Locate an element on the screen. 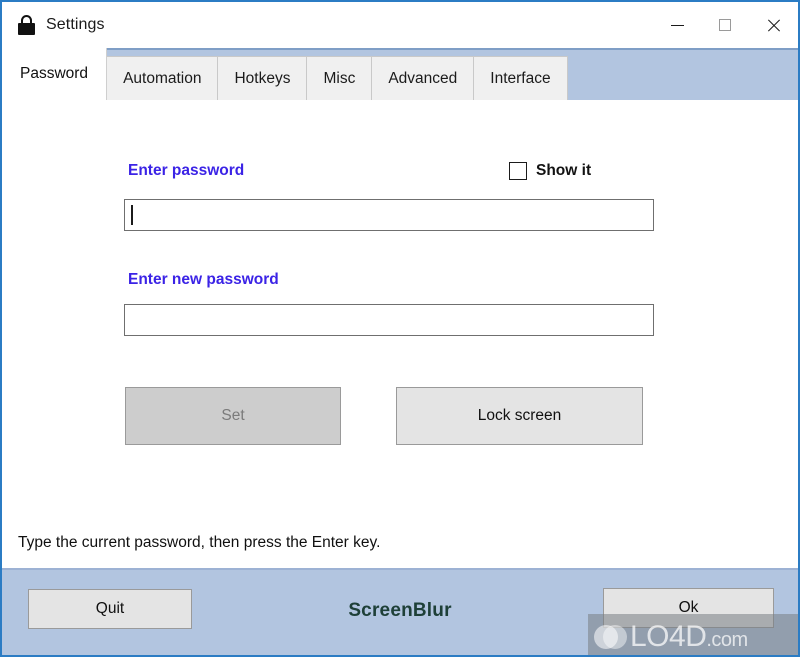  text-caret is located at coordinates (132, 215).